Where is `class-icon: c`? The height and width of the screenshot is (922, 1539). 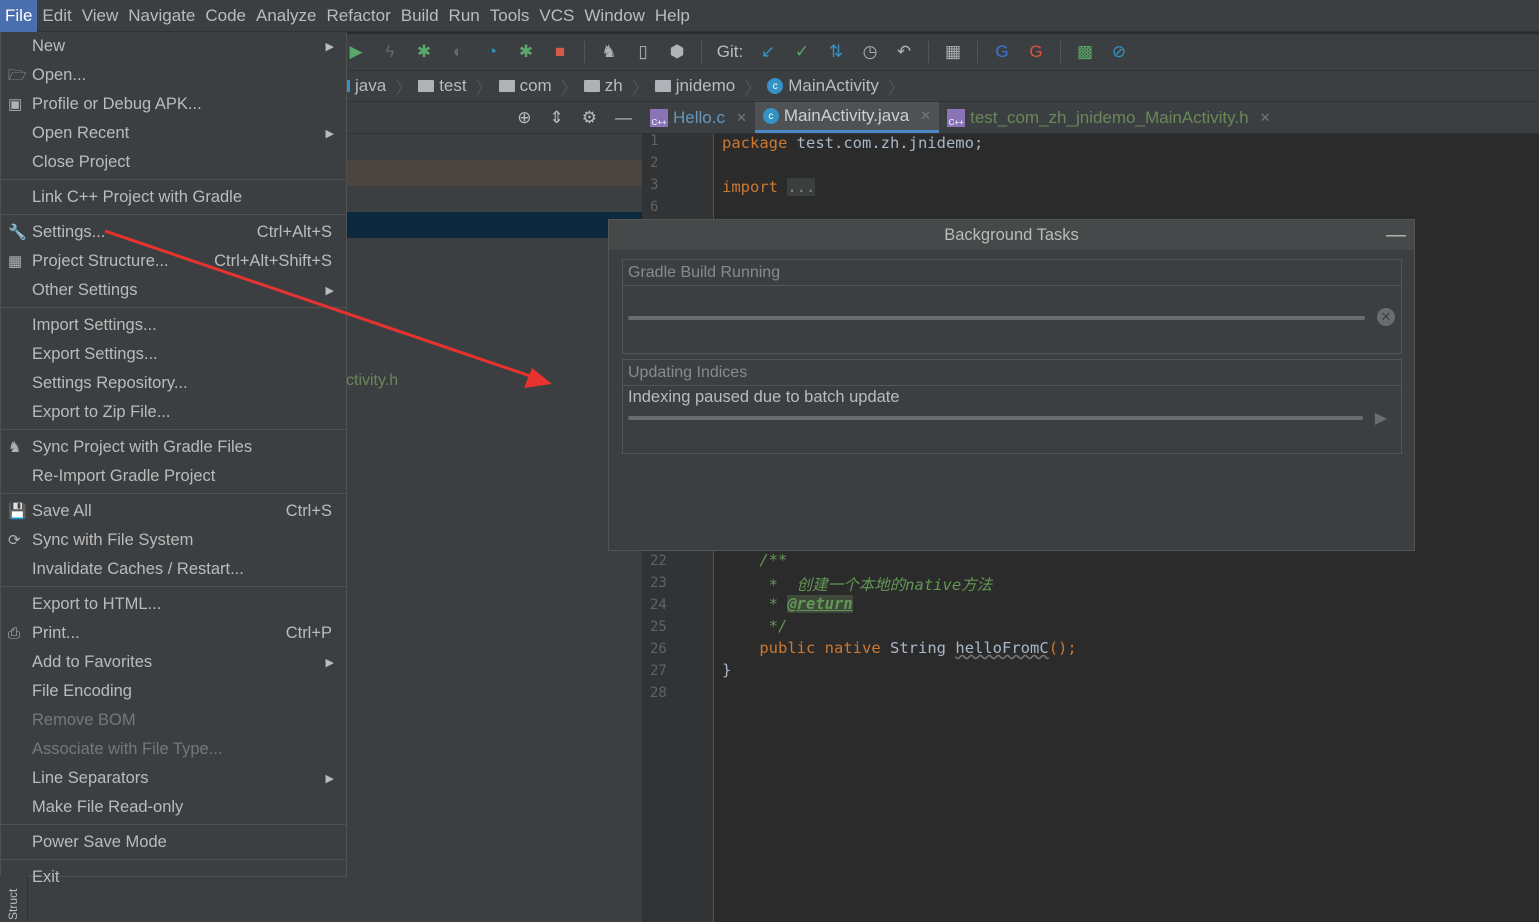 class-icon: c is located at coordinates (770, 116).